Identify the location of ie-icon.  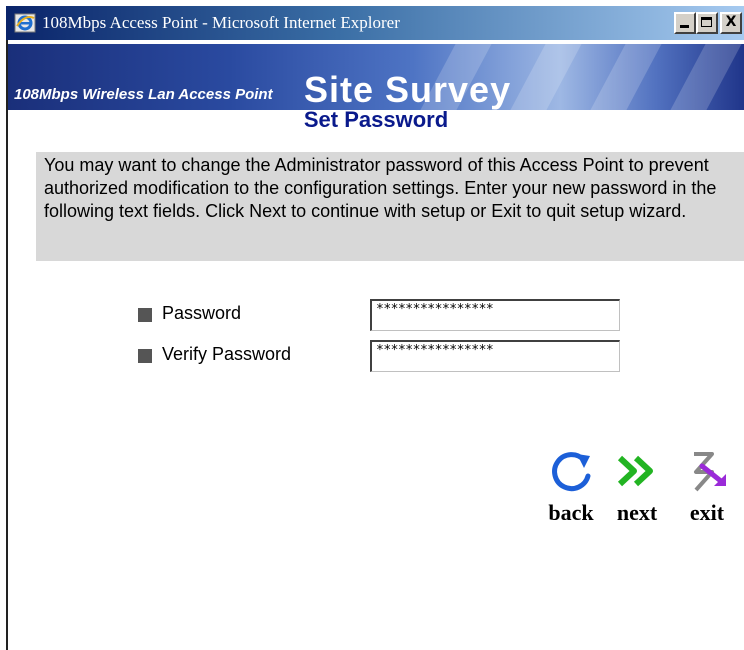
(25, 23).